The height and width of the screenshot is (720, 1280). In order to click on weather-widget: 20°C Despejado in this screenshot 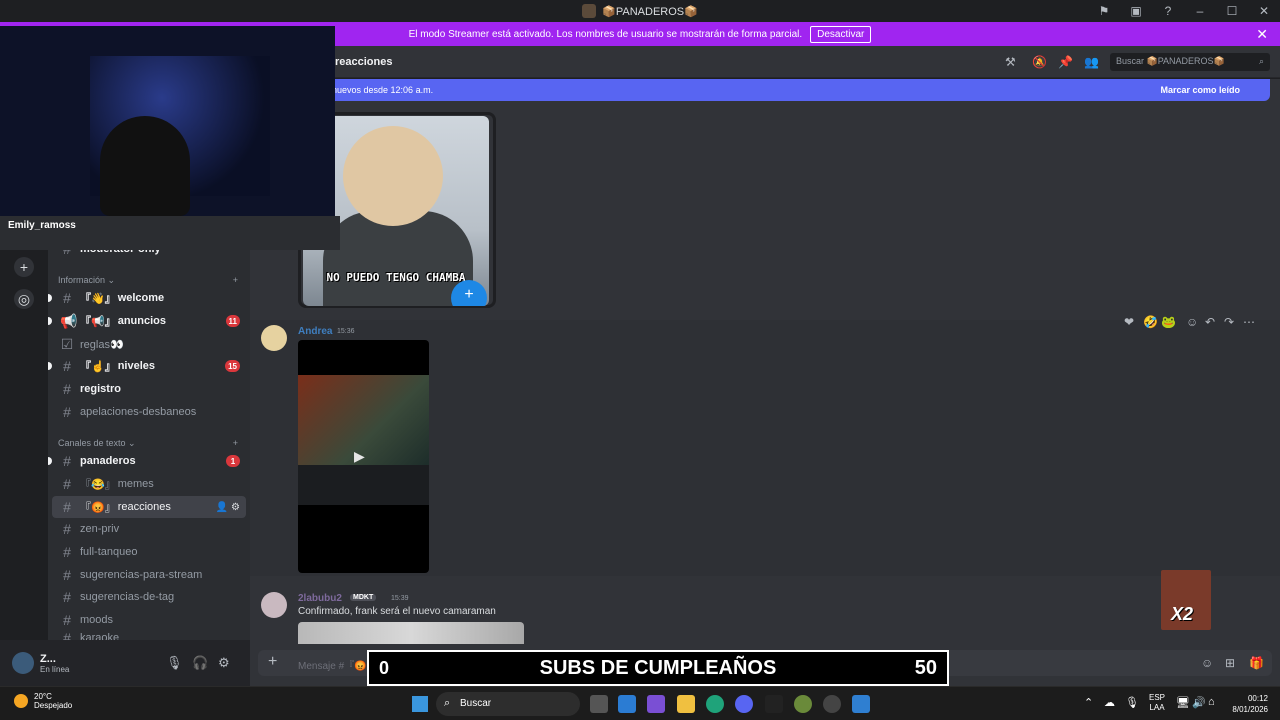, I will do `click(43, 701)`.